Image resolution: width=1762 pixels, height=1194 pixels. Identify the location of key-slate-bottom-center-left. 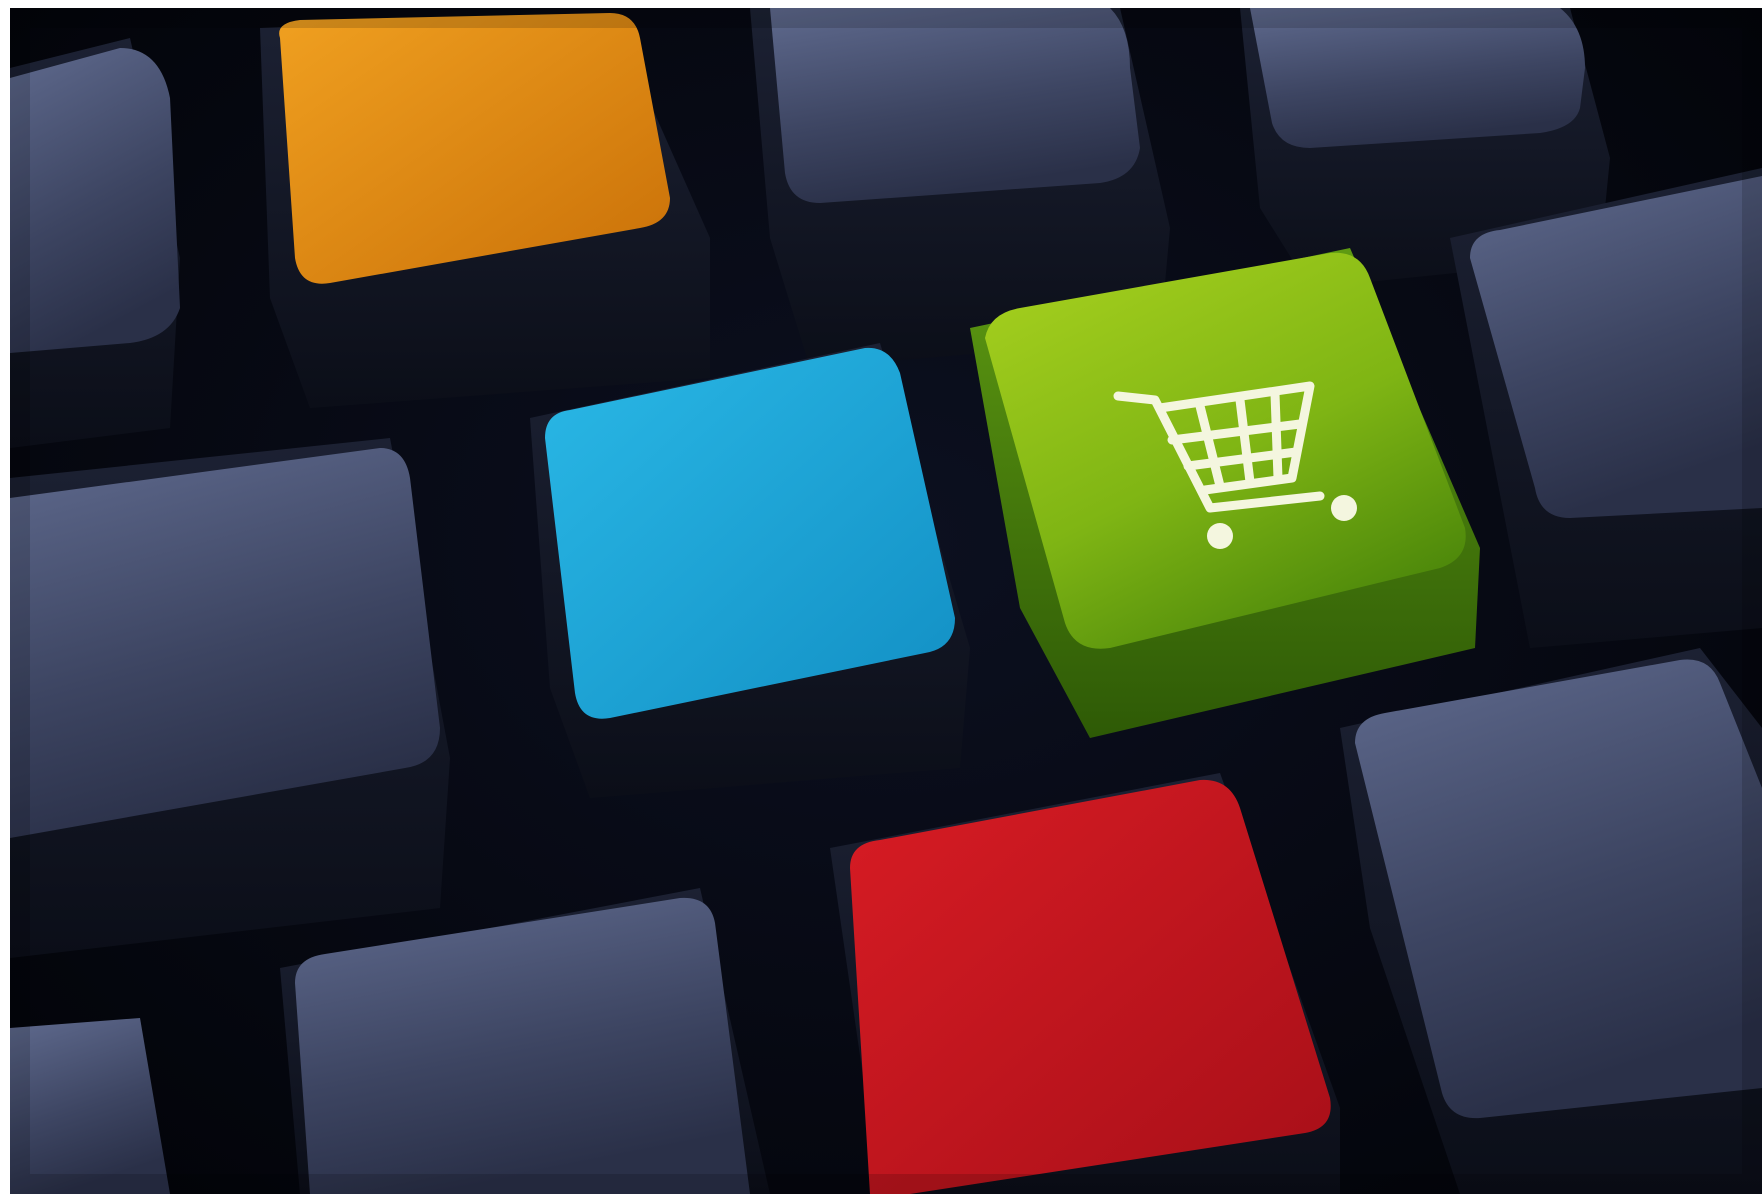
(525, 1041).